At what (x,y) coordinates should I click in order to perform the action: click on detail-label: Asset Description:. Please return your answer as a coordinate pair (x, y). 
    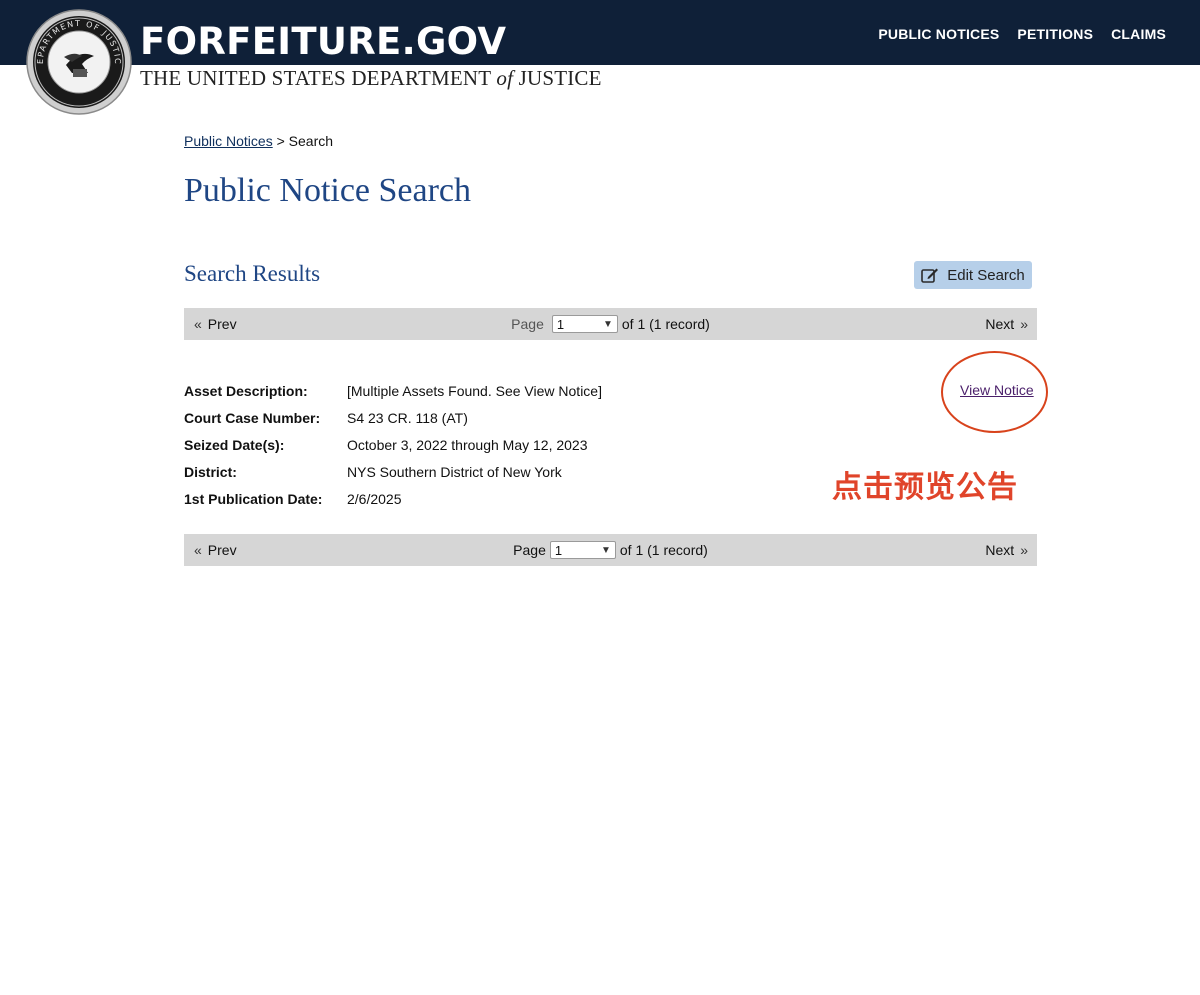
    Looking at the image, I should click on (246, 391).